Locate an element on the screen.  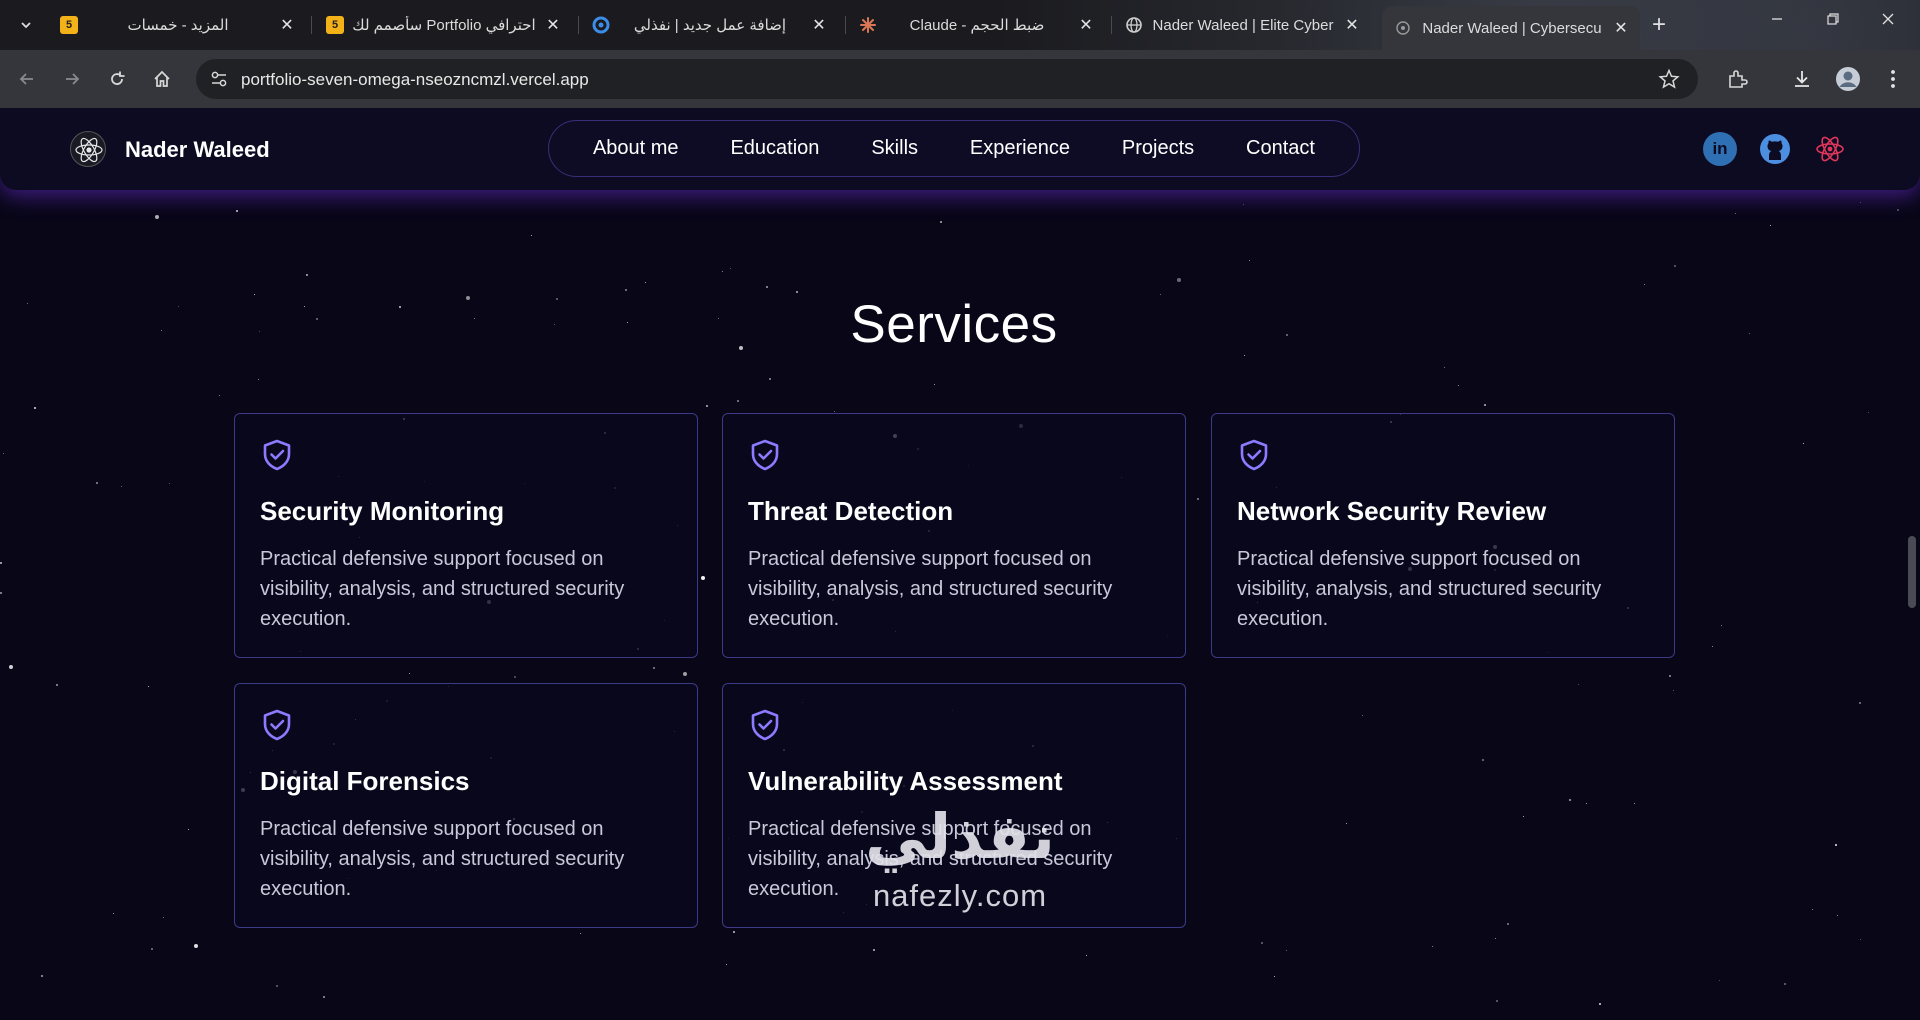
close-window-icon is located at coordinates (1888, 20).